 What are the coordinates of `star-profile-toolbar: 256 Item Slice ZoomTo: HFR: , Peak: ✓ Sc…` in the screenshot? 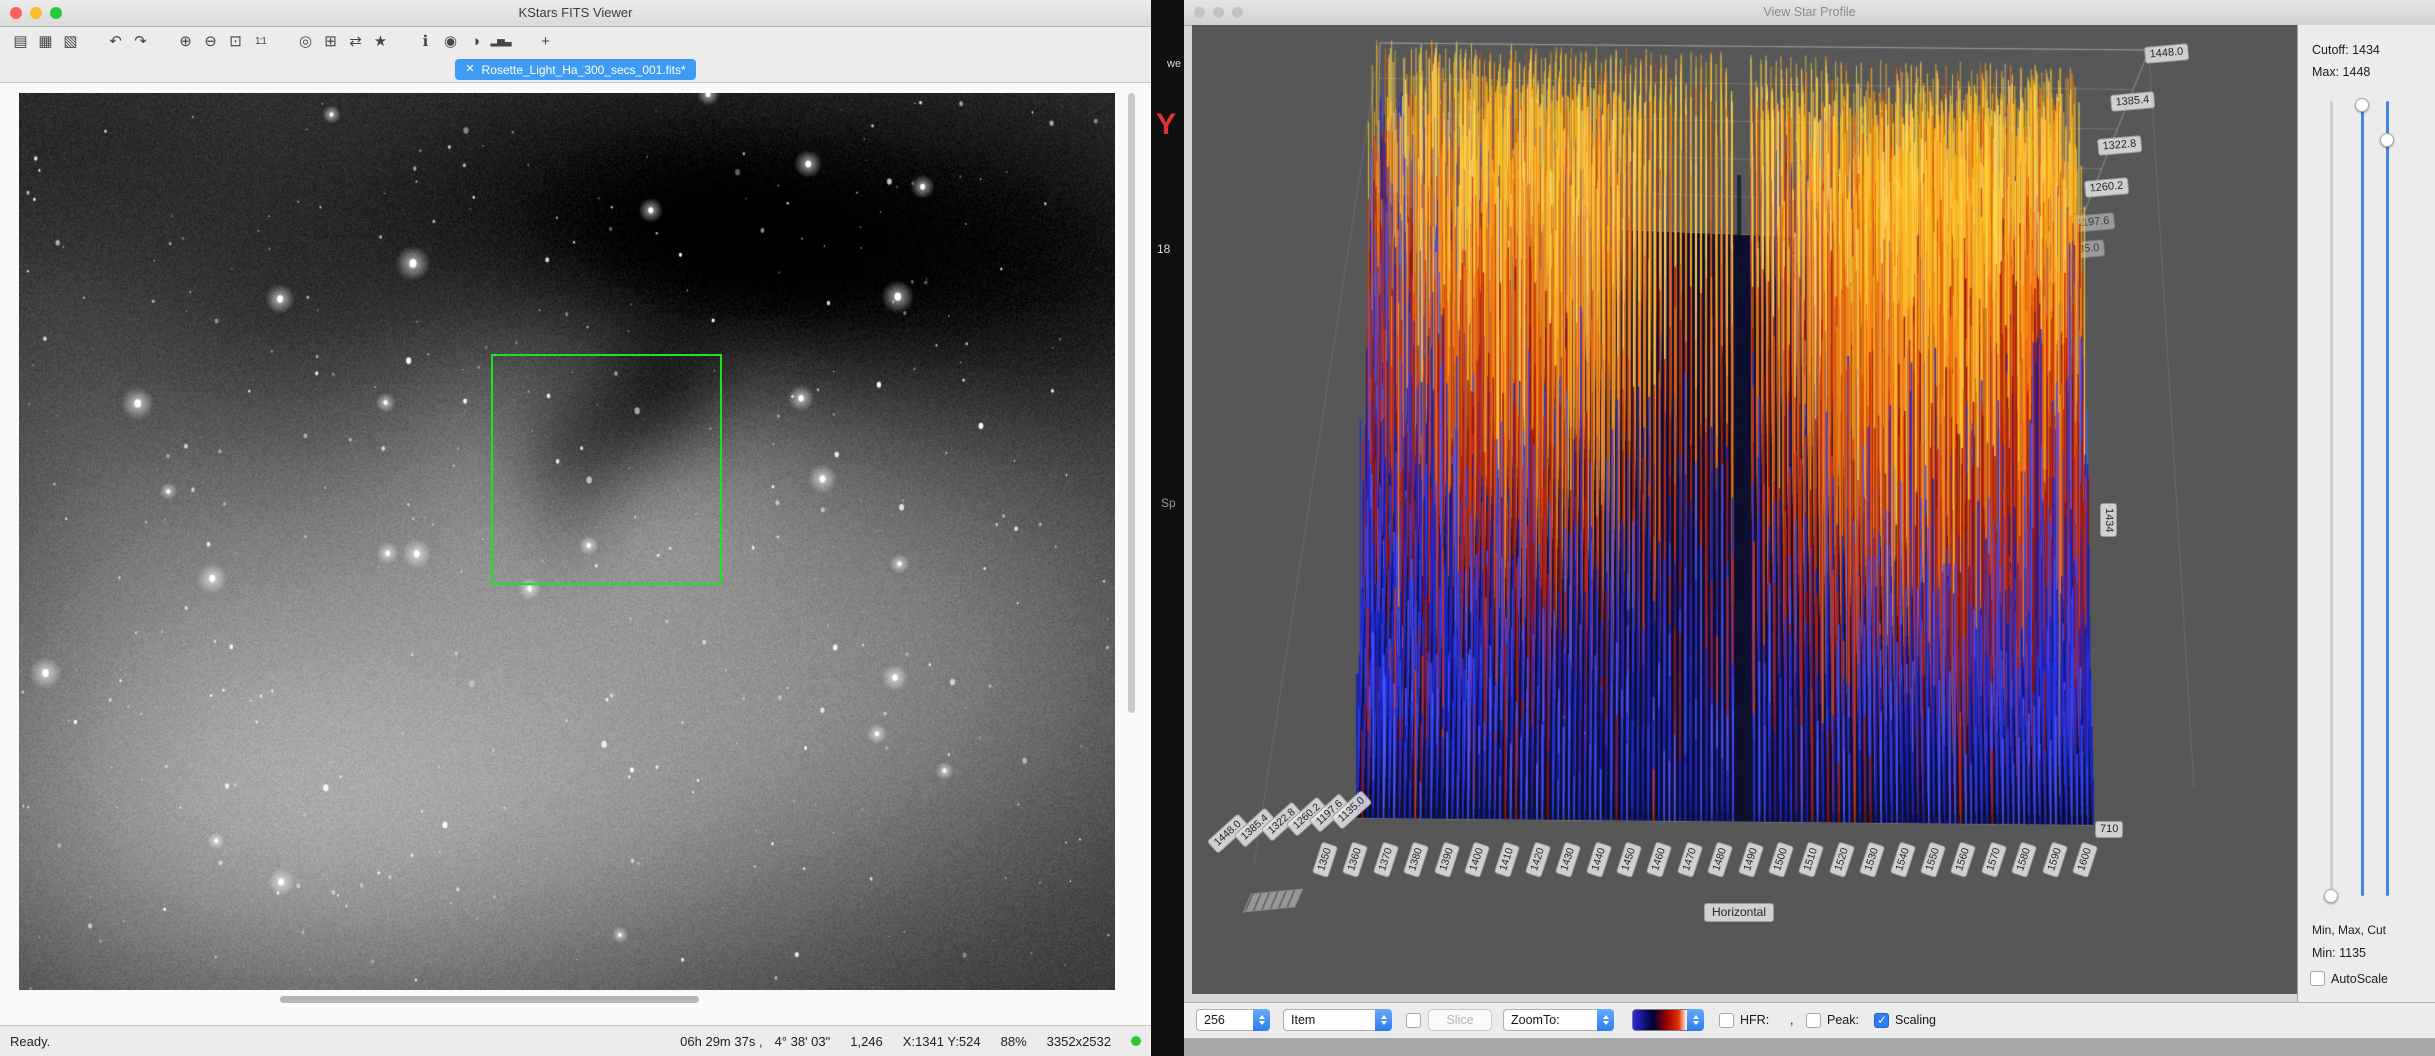 It's located at (1809, 1020).